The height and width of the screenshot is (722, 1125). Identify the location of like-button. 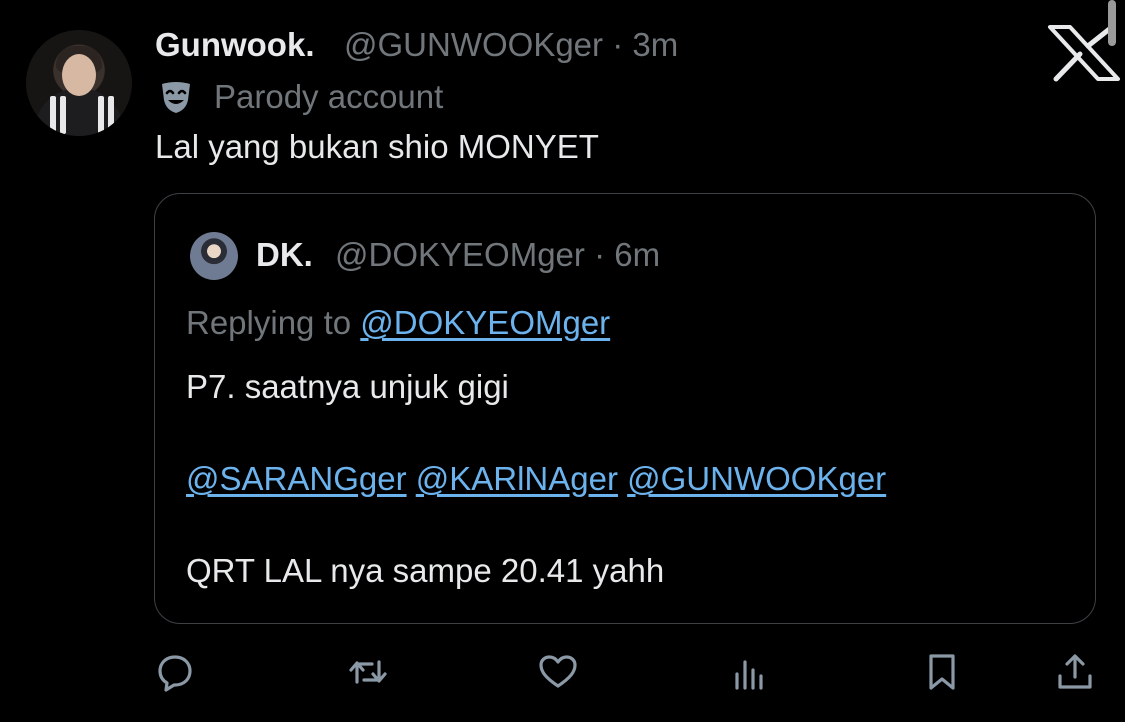
(558, 672).